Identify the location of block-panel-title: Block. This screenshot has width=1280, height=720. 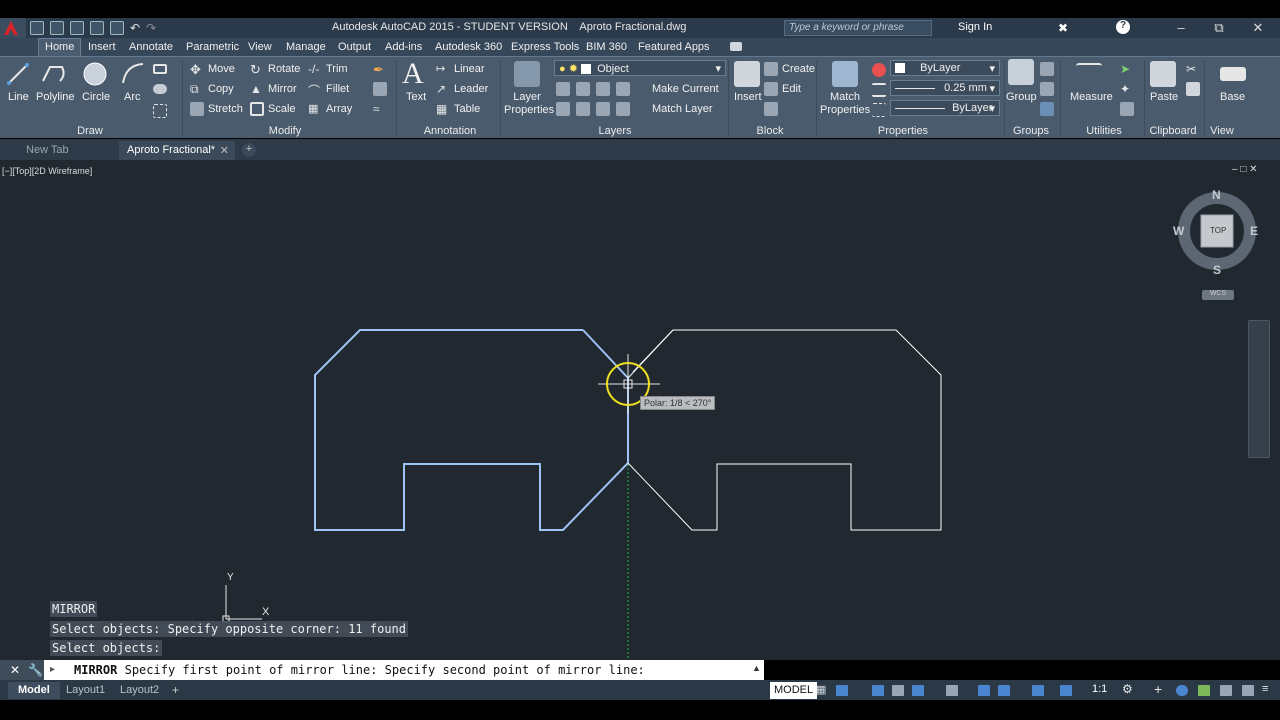
(770, 132).